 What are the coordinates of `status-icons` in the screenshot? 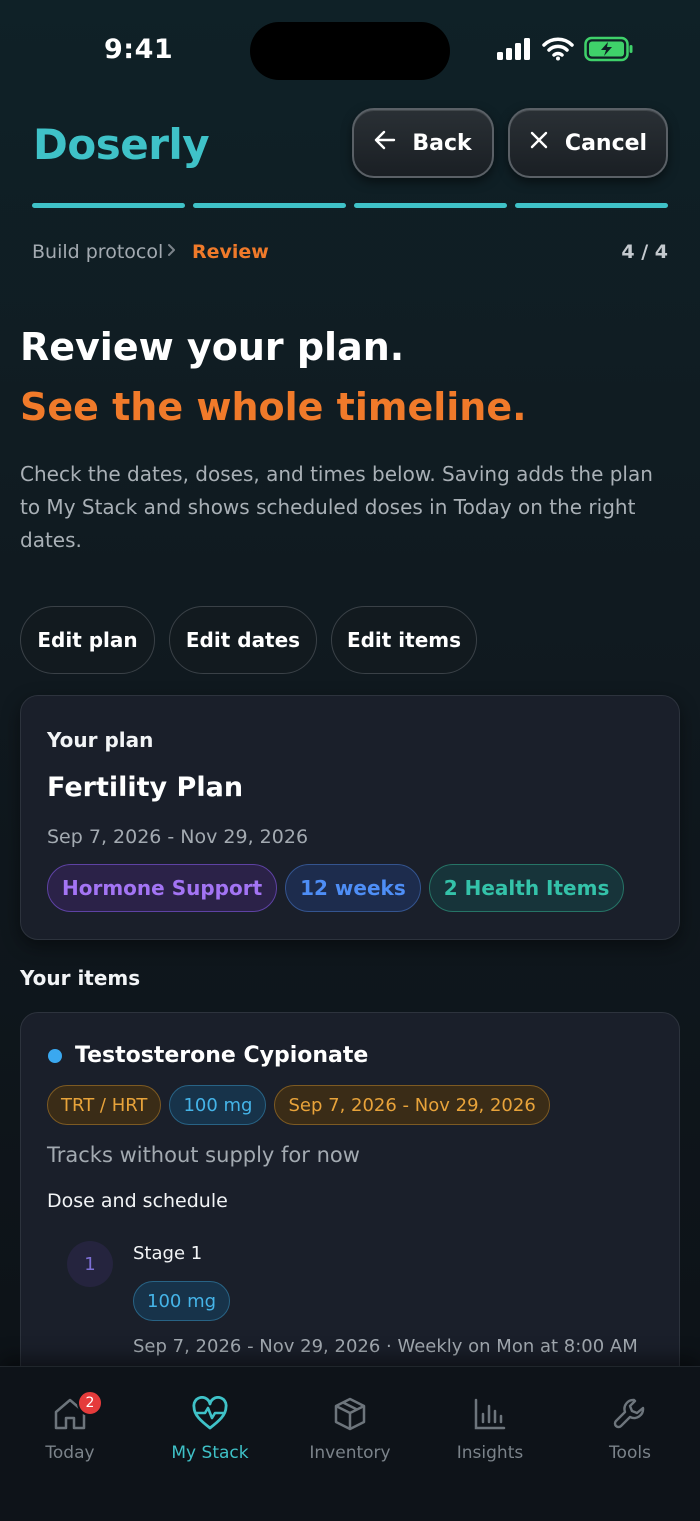 It's located at (565, 51).